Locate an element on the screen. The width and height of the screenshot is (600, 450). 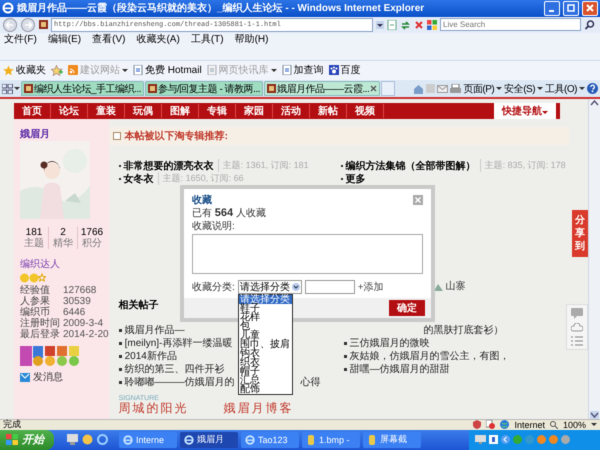
dropdown-option: 钩衣 is located at coordinates (265, 353).